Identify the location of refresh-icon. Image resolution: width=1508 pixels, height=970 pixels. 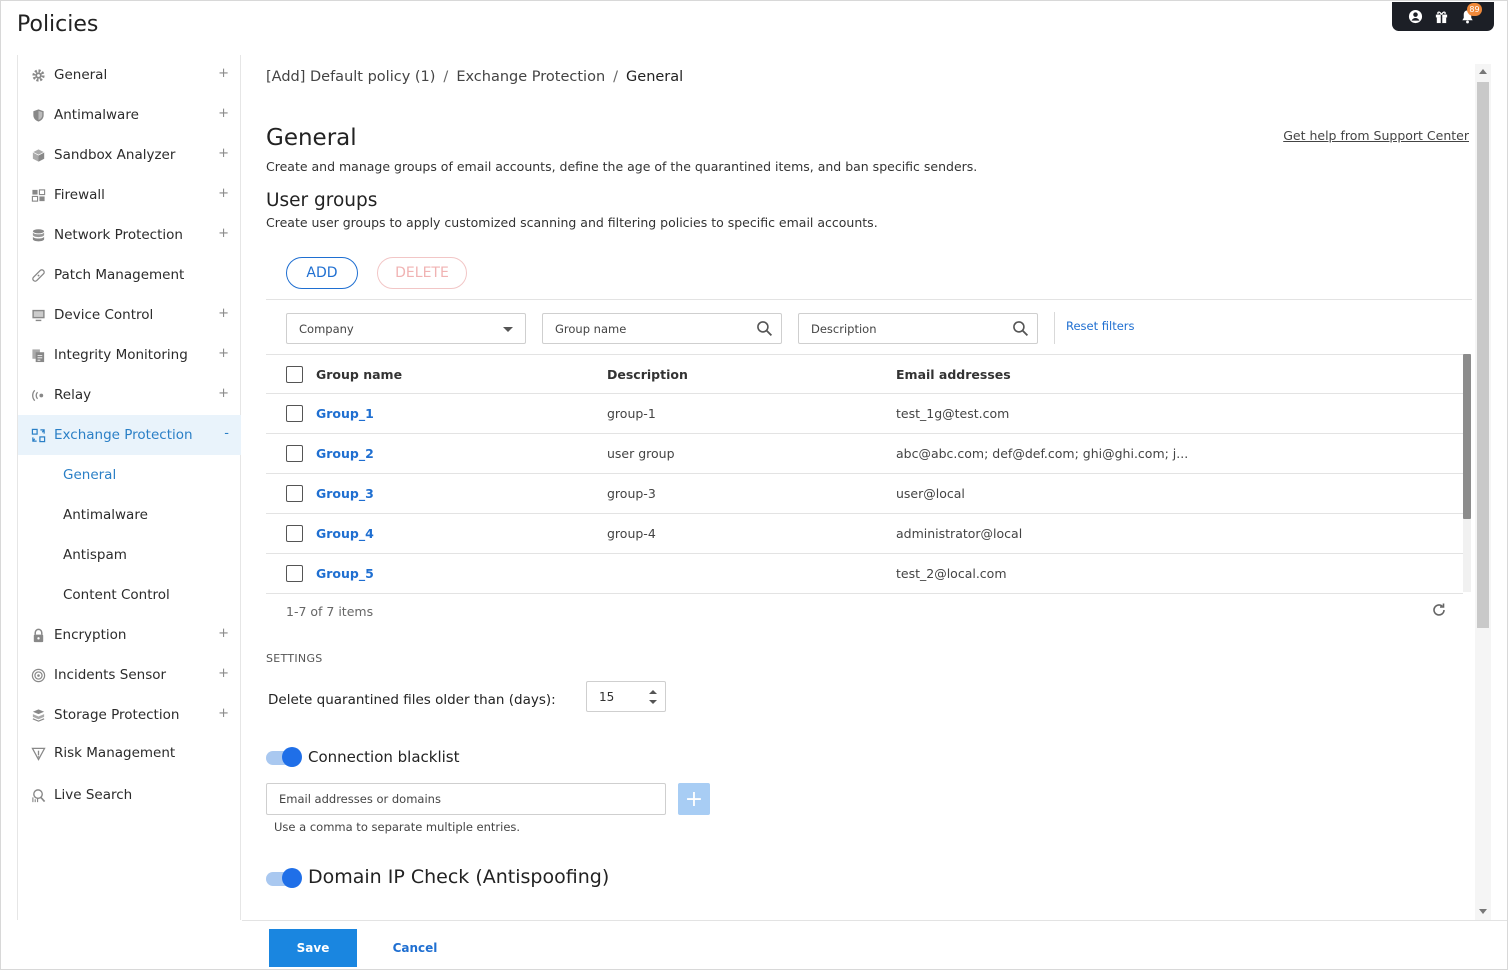
(1439, 610).